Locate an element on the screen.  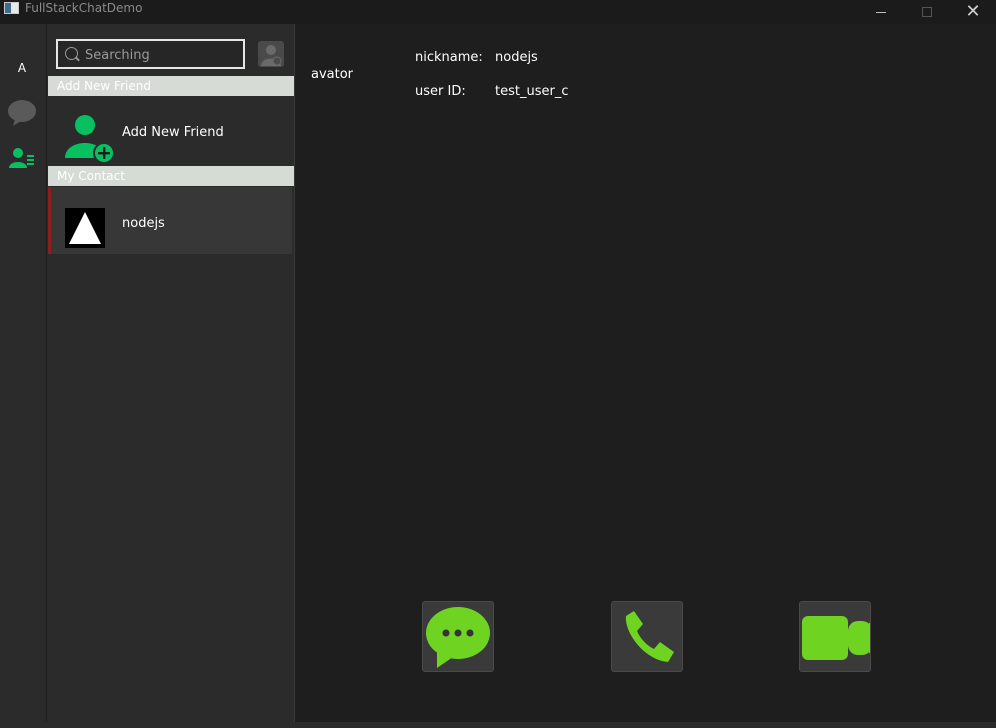
minimize-button is located at coordinates (881, 12).